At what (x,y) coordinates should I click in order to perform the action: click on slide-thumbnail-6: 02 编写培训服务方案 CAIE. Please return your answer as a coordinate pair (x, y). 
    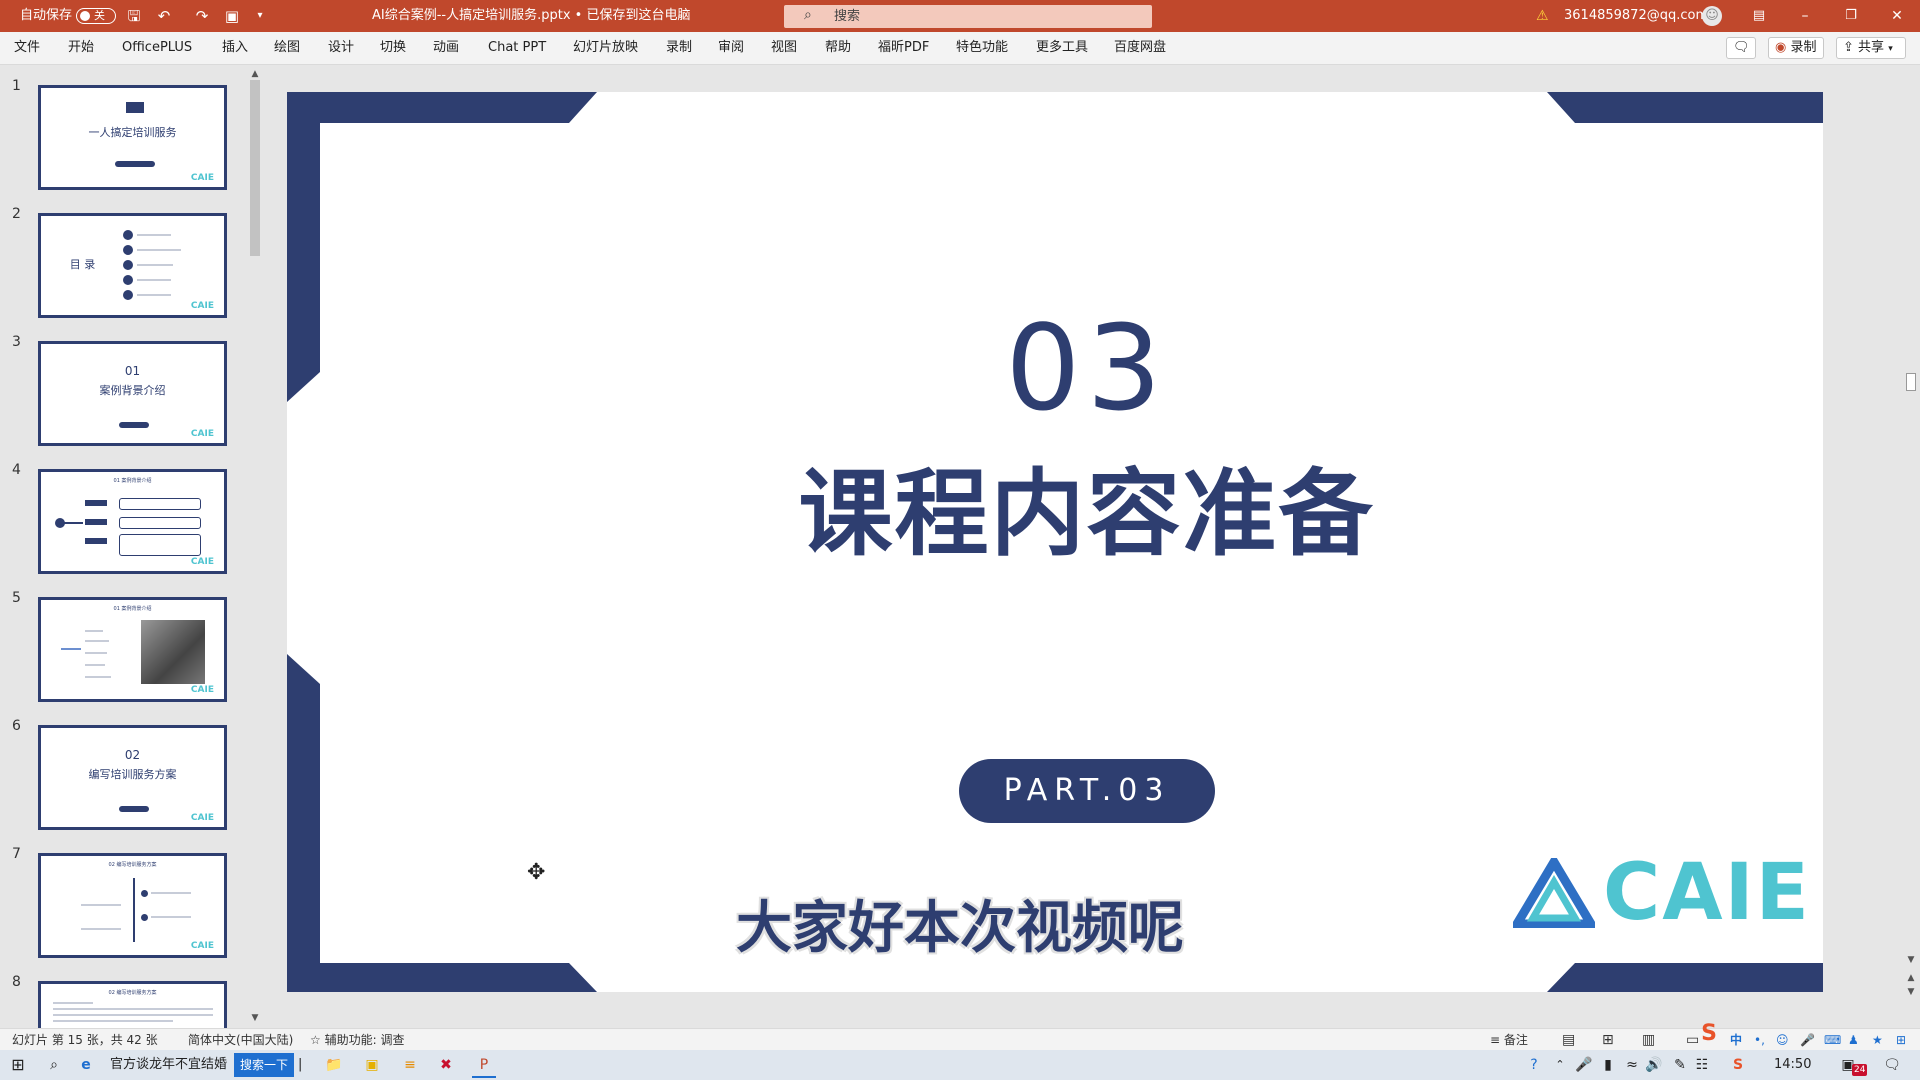
    Looking at the image, I should click on (132, 777).